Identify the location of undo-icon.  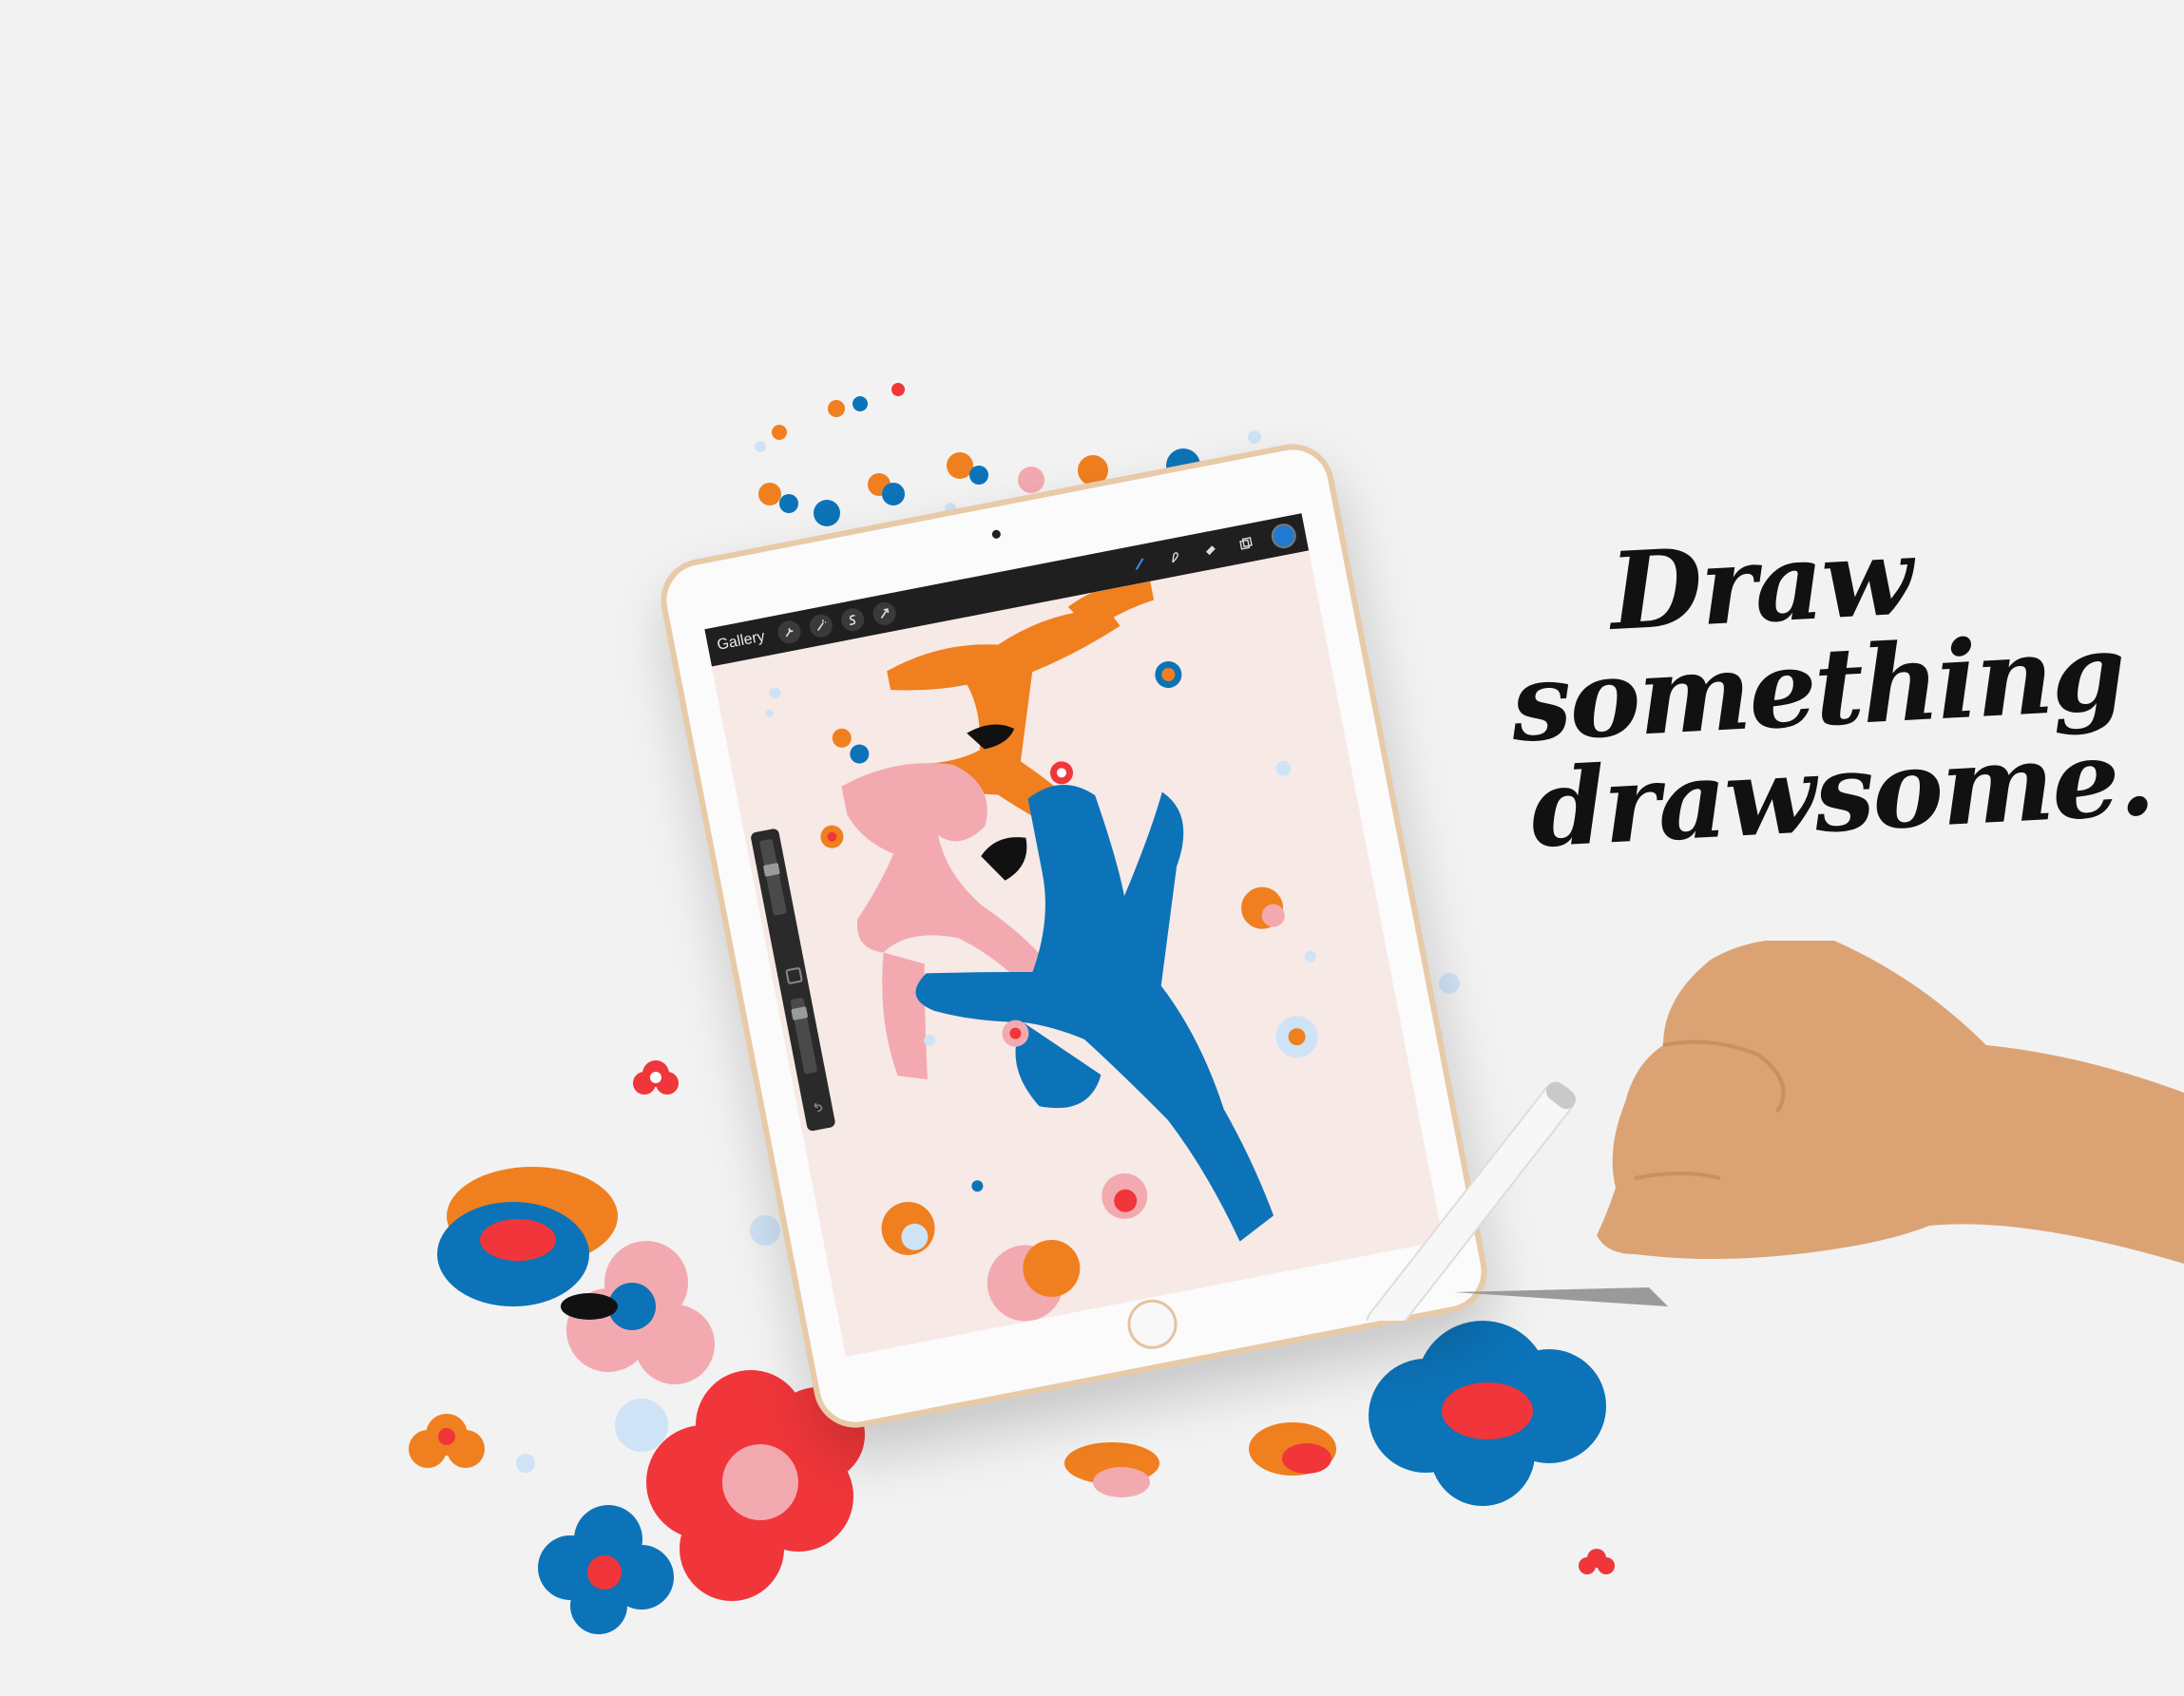
(817, 1107).